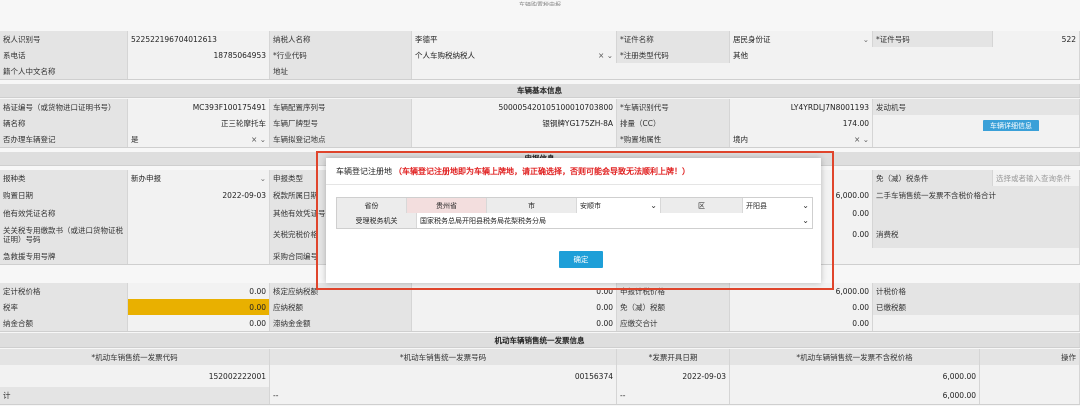 This screenshot has height=406, width=1080. I want to click on invoice-code-cell: 152002222001, so click(135, 376).